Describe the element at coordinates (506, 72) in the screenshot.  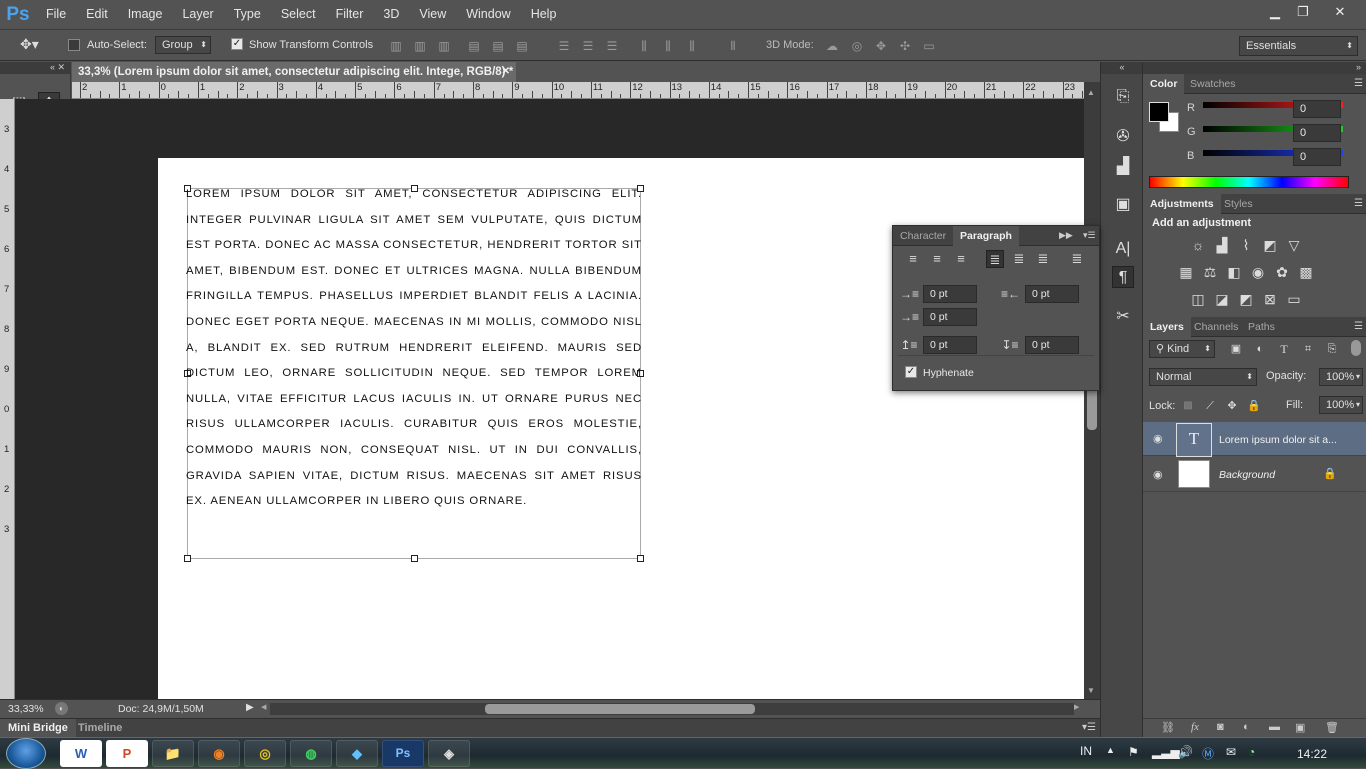
I see `close-document-icon: ✕` at that location.